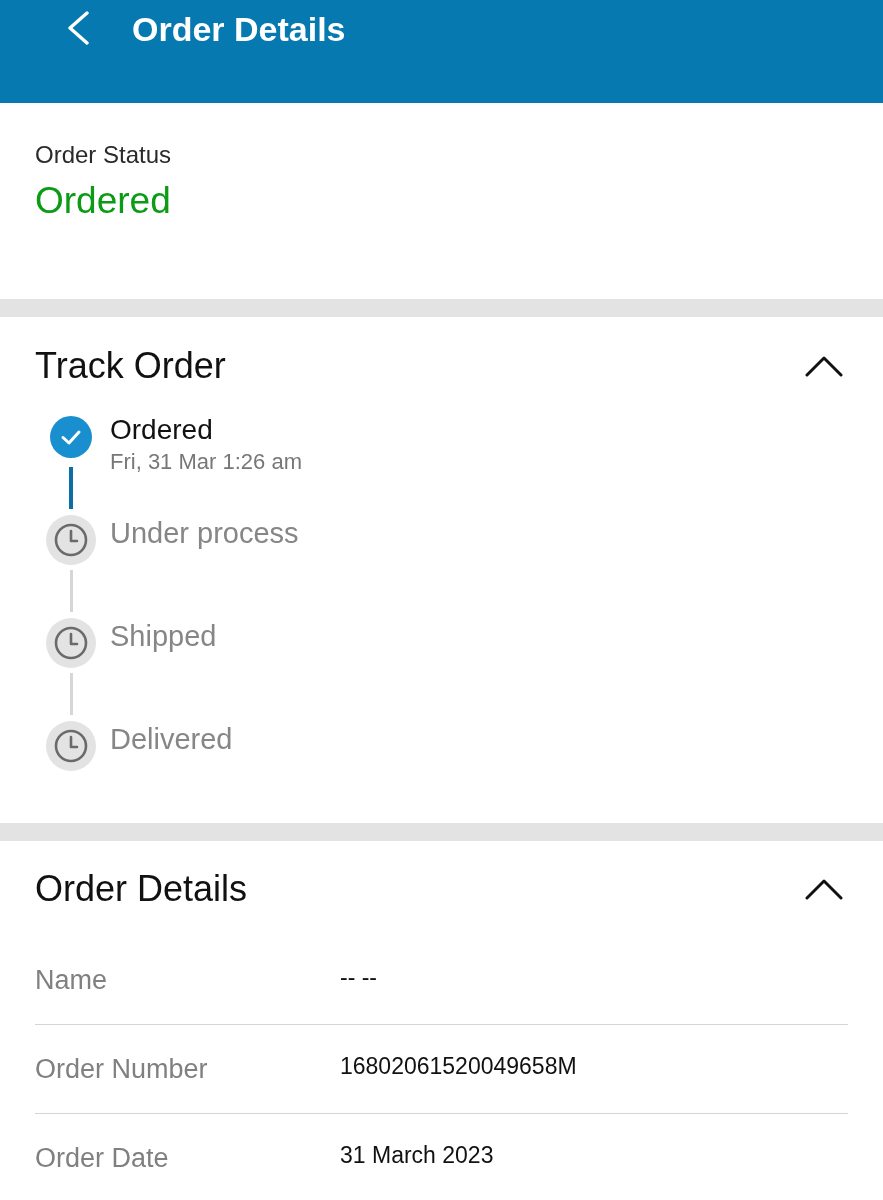 The height and width of the screenshot is (1200, 883). I want to click on field-value: -- --, so click(359, 977).